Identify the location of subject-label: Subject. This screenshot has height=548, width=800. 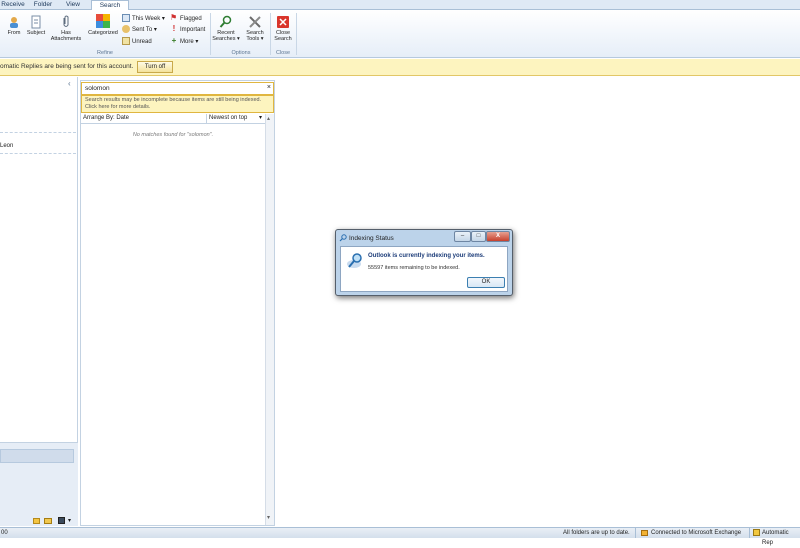
(36, 33).